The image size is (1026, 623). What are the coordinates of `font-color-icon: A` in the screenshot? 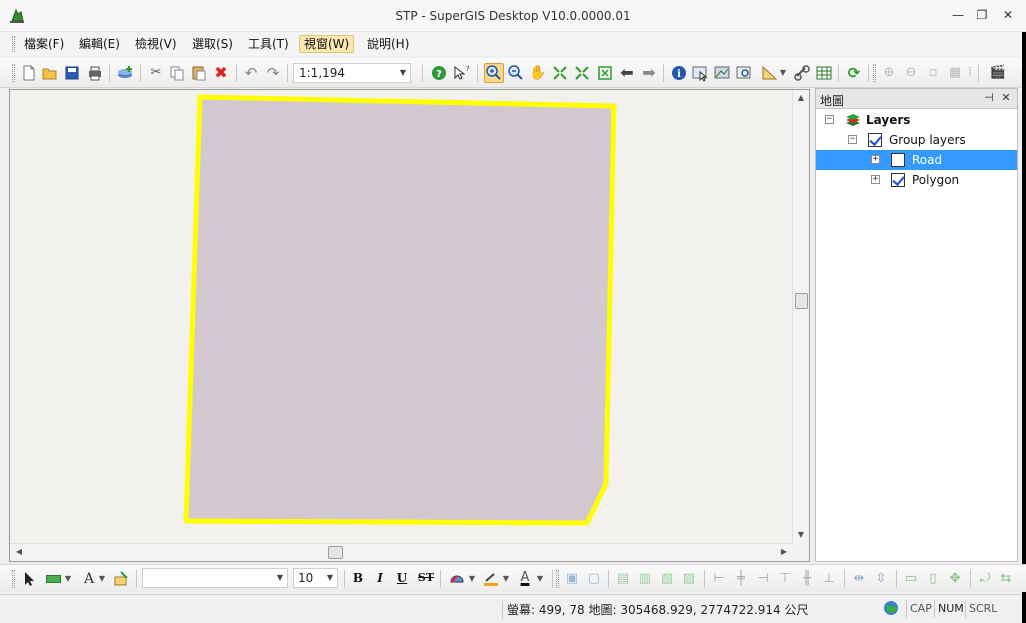 It's located at (525, 578).